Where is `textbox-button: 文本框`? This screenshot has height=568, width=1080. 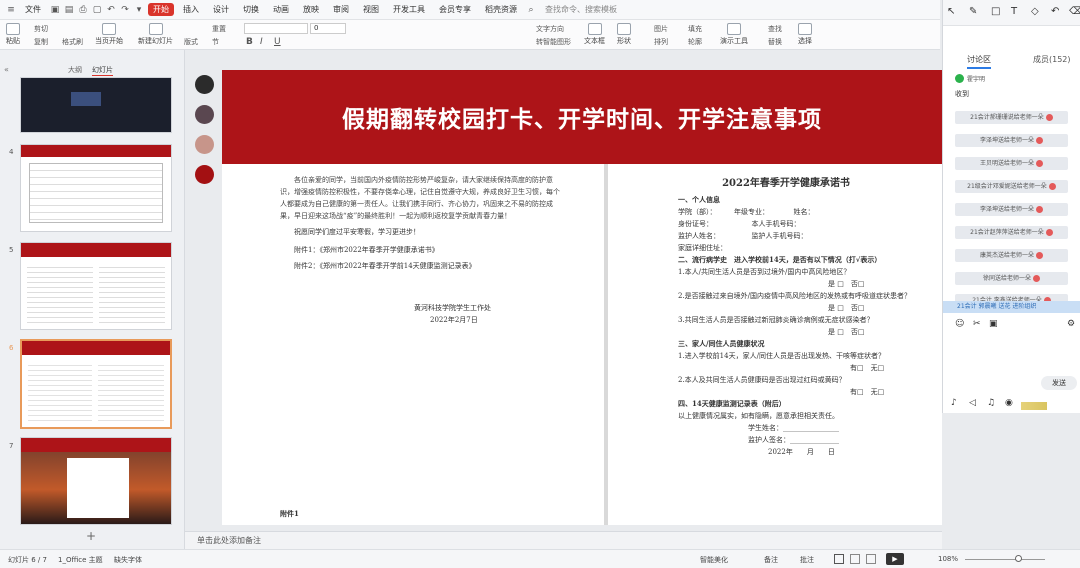
textbox-button: 文本框 is located at coordinates (594, 34).